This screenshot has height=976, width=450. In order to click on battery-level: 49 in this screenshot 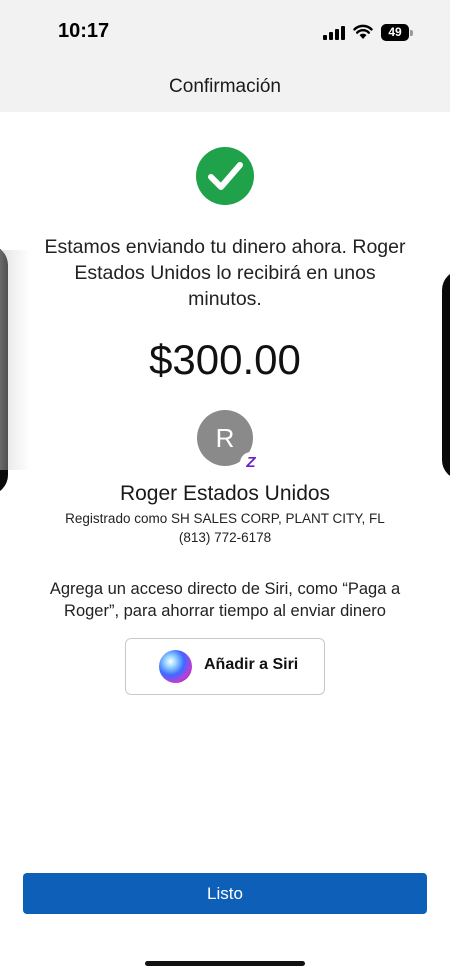, I will do `click(395, 32)`.